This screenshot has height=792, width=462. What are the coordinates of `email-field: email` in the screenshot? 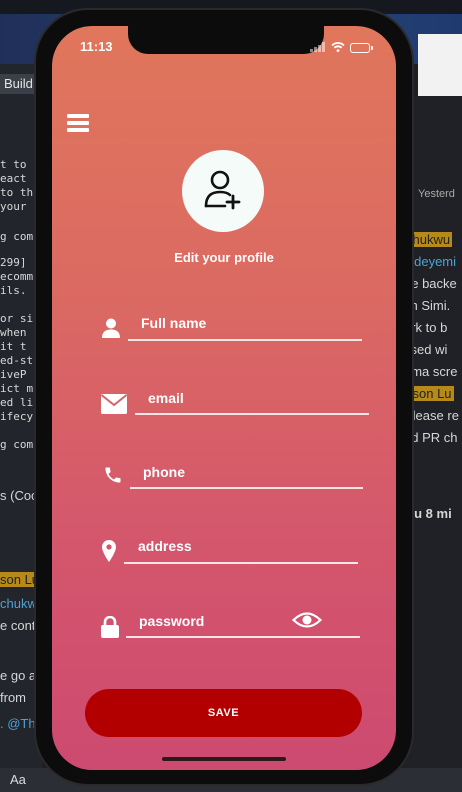 It's located at (166, 398).